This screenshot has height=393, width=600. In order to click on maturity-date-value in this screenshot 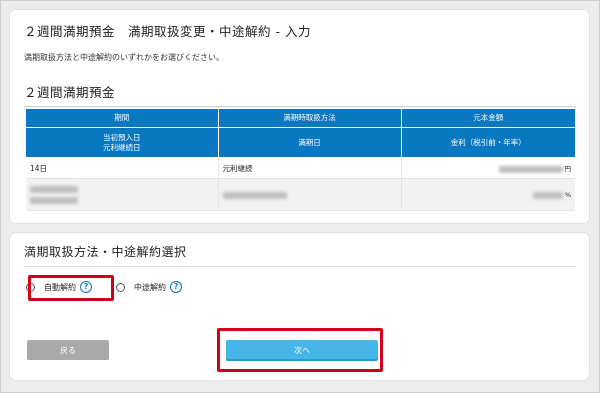, I will do `click(310, 194)`.